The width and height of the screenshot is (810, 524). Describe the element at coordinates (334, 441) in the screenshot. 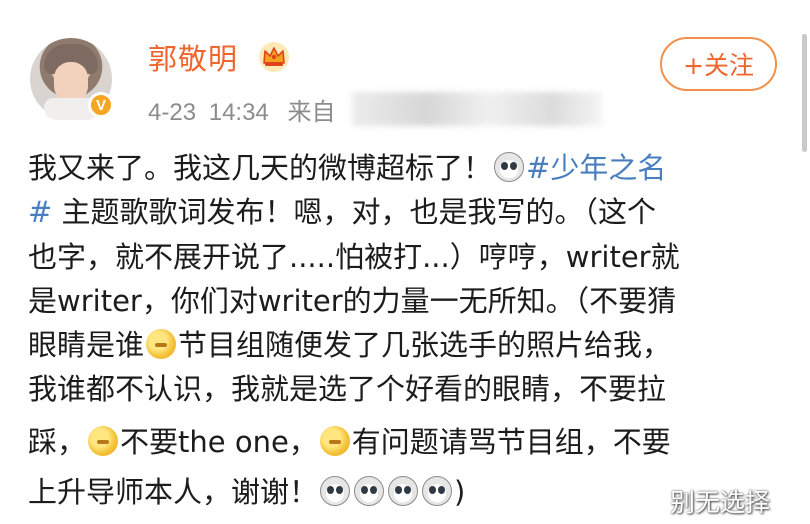

I see `angry-emoji-icon` at that location.